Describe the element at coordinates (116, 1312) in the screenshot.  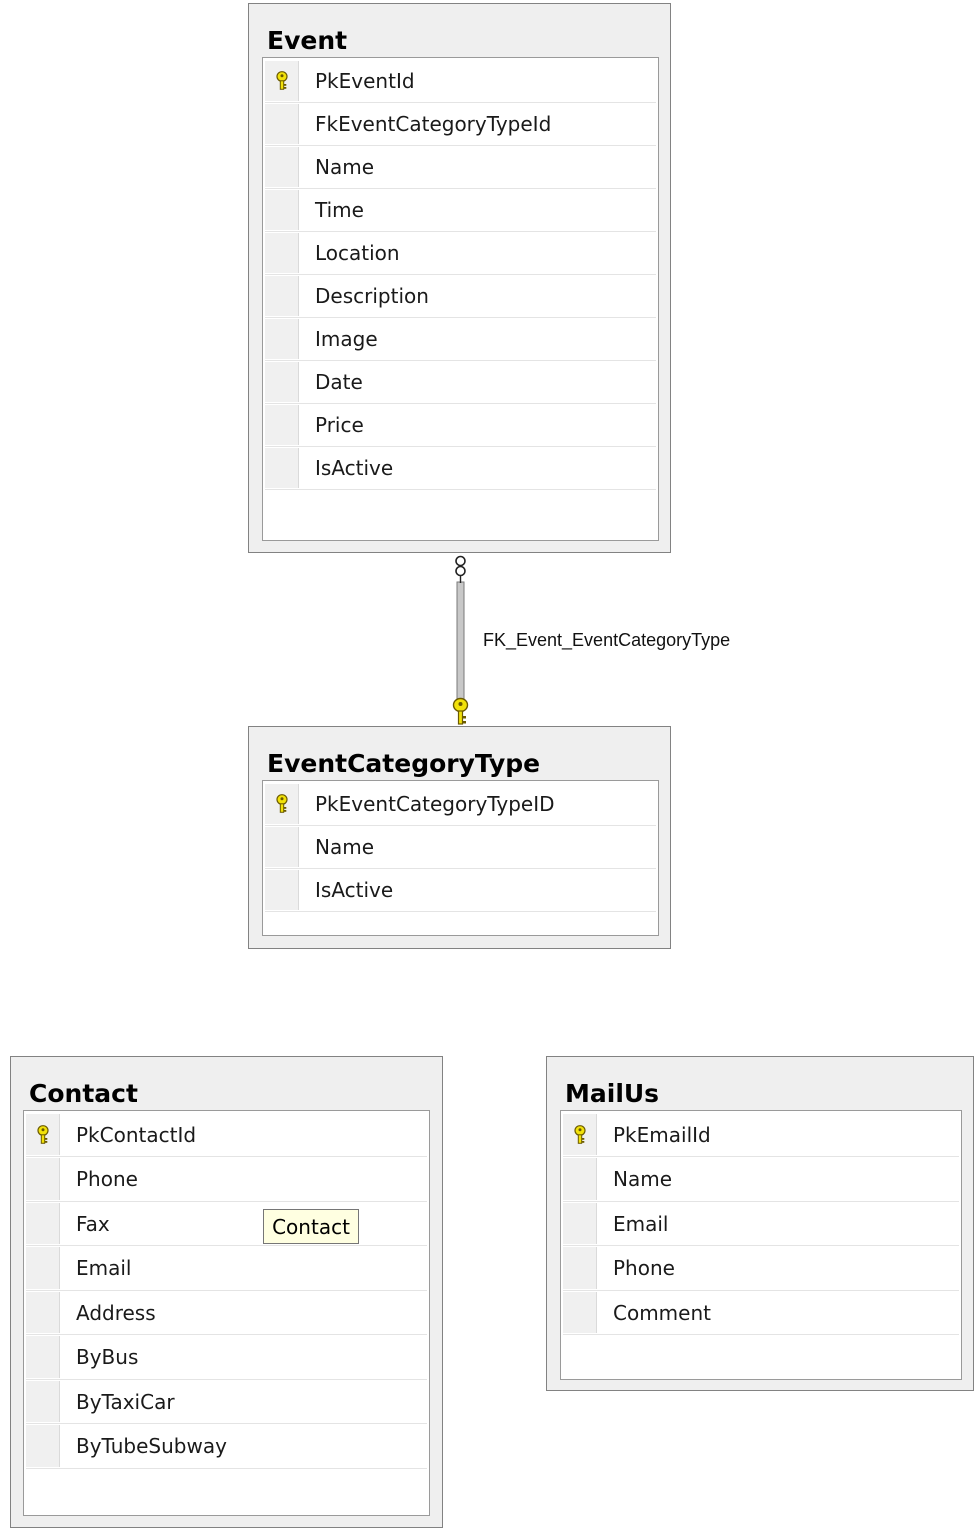
I see `column-name: Address` at that location.